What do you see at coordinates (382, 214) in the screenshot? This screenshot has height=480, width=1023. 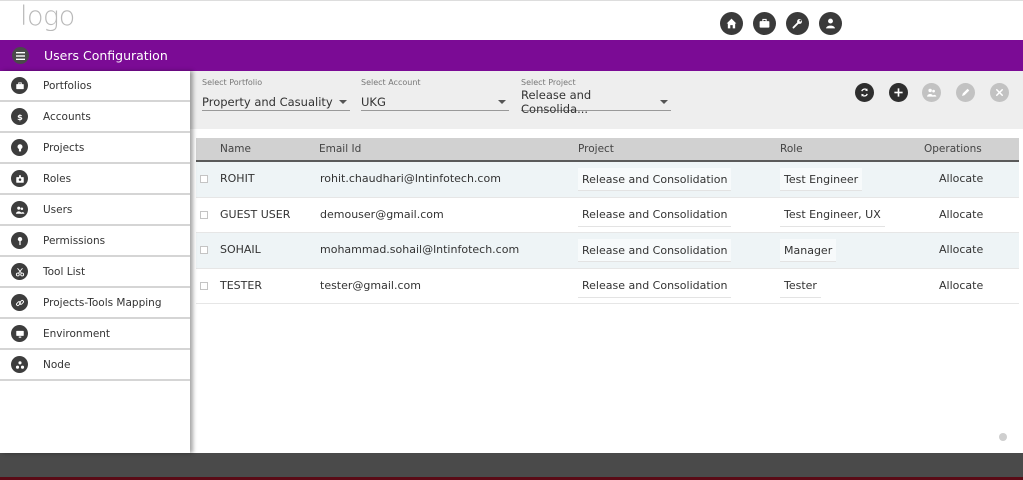 I see `user-email: demouser@gmail.com` at bounding box center [382, 214].